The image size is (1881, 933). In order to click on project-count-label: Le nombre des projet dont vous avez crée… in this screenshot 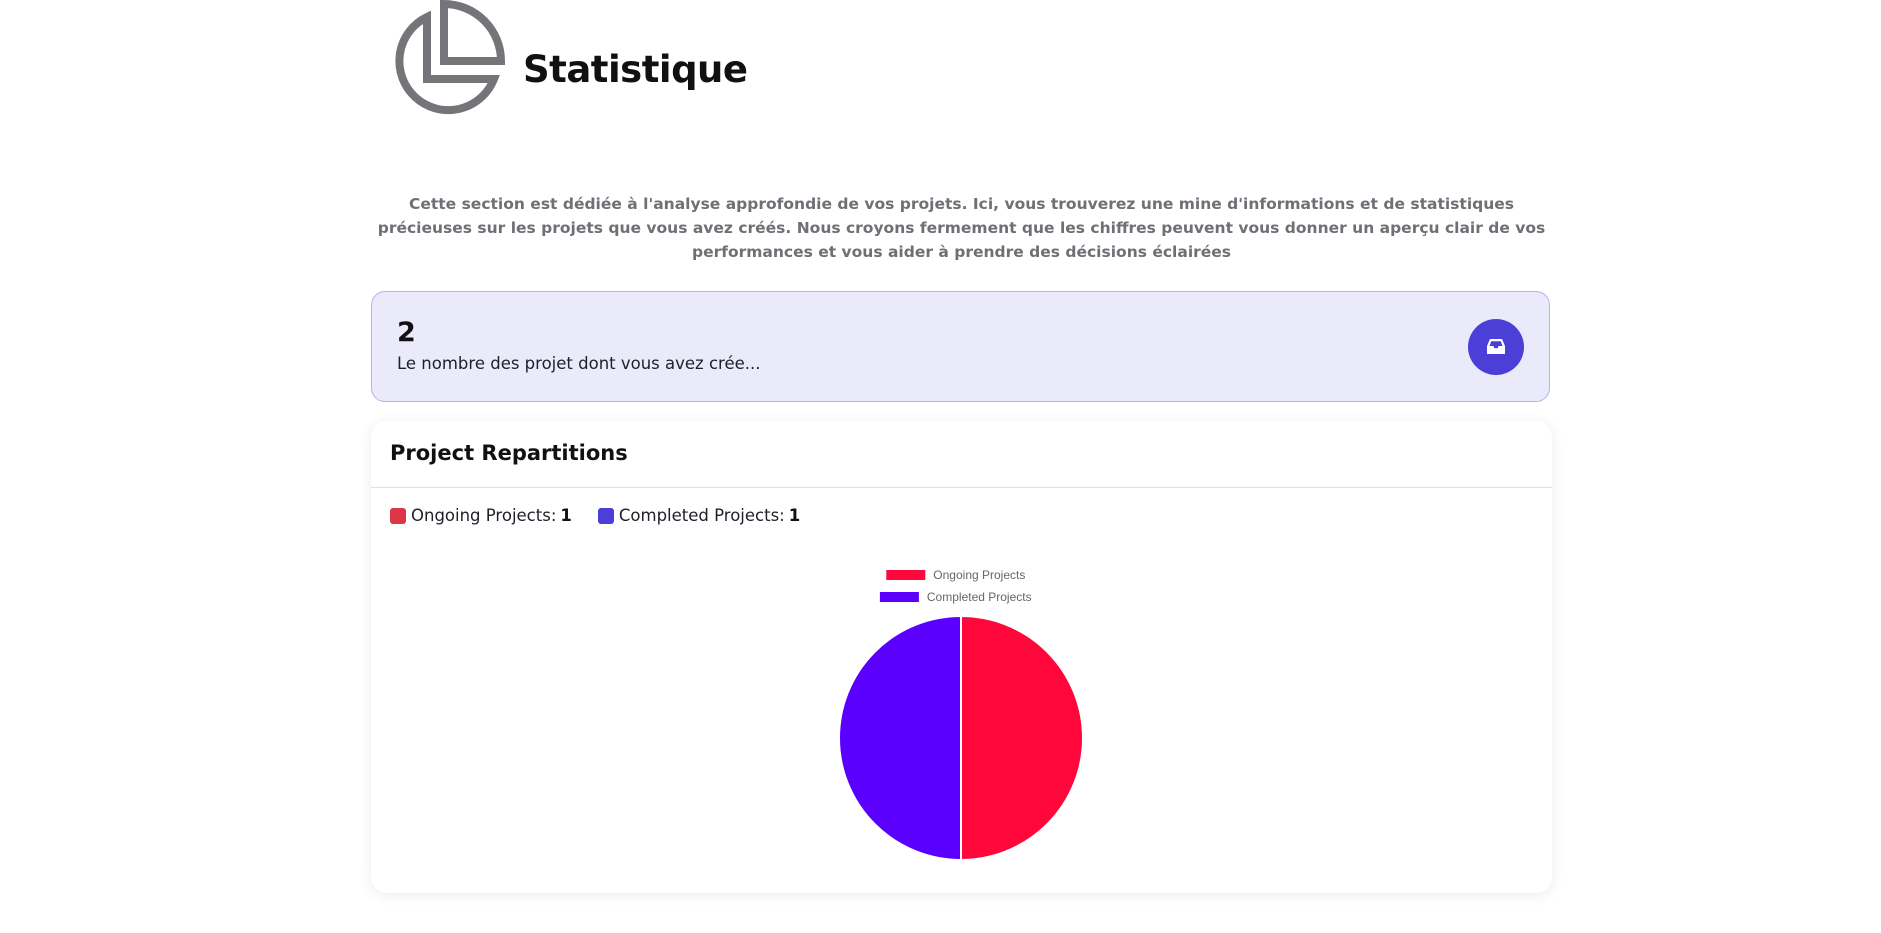, I will do `click(579, 363)`.